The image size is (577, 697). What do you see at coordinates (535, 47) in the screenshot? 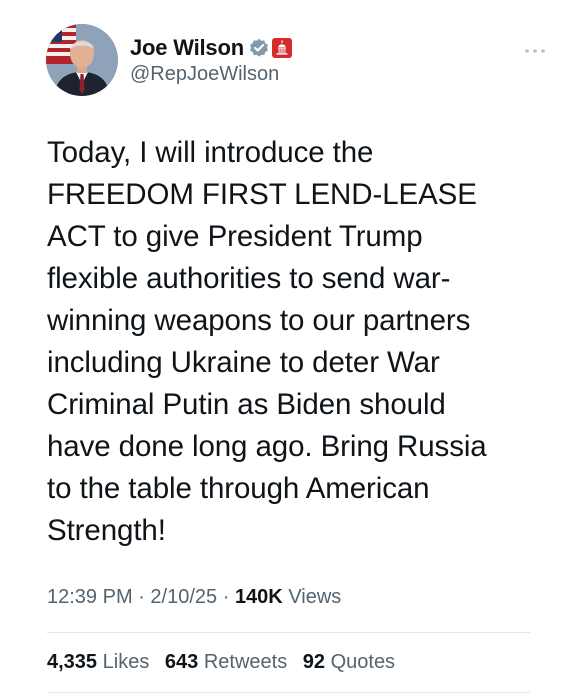
I see `more-horizontal-icon` at bounding box center [535, 47].